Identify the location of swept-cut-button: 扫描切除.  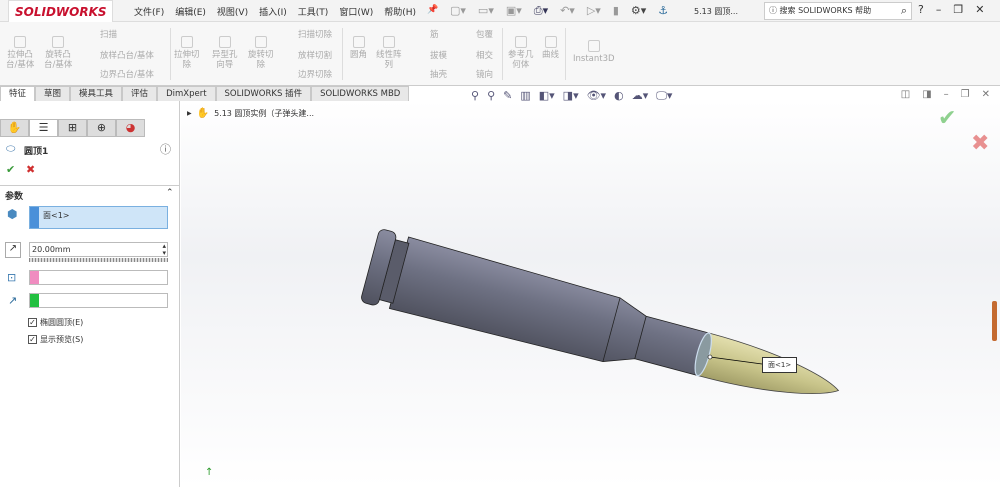
(315, 35).